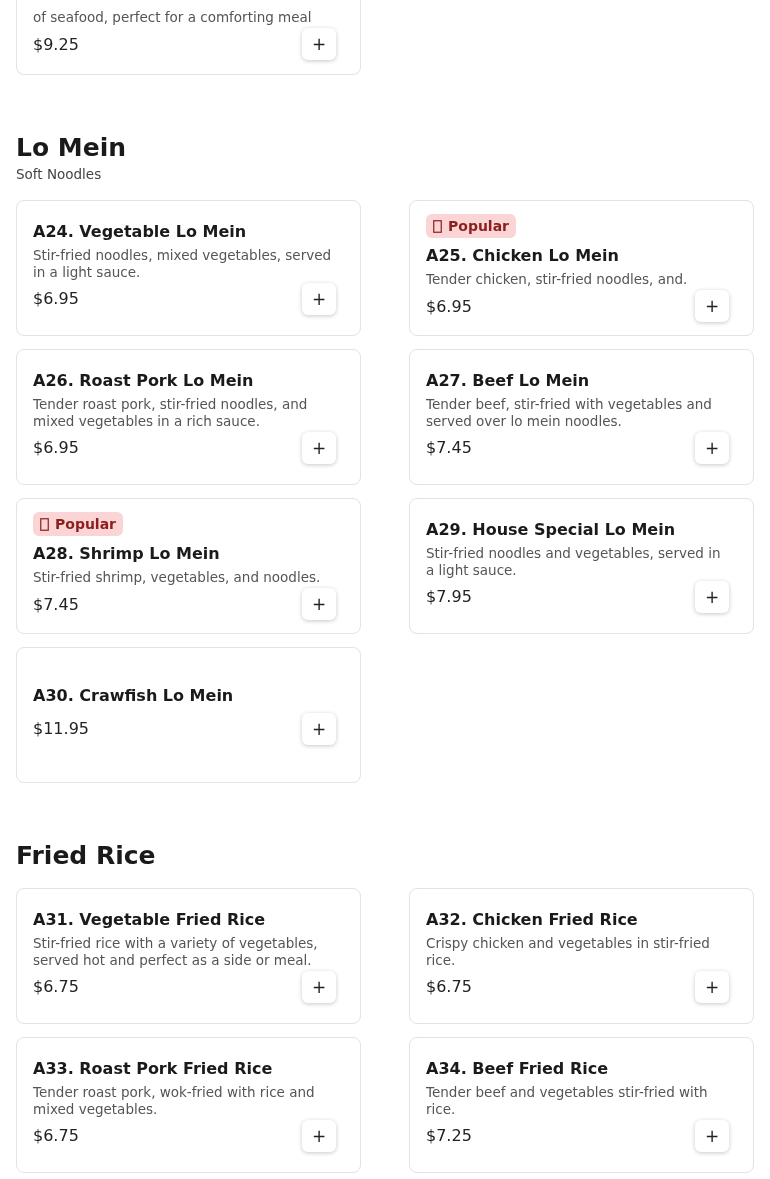 The image size is (770, 1179). What do you see at coordinates (174, 1100) in the screenshot?
I see `item-description: Tender roast pork, wok-fried with rice and mixed vegetables.` at bounding box center [174, 1100].